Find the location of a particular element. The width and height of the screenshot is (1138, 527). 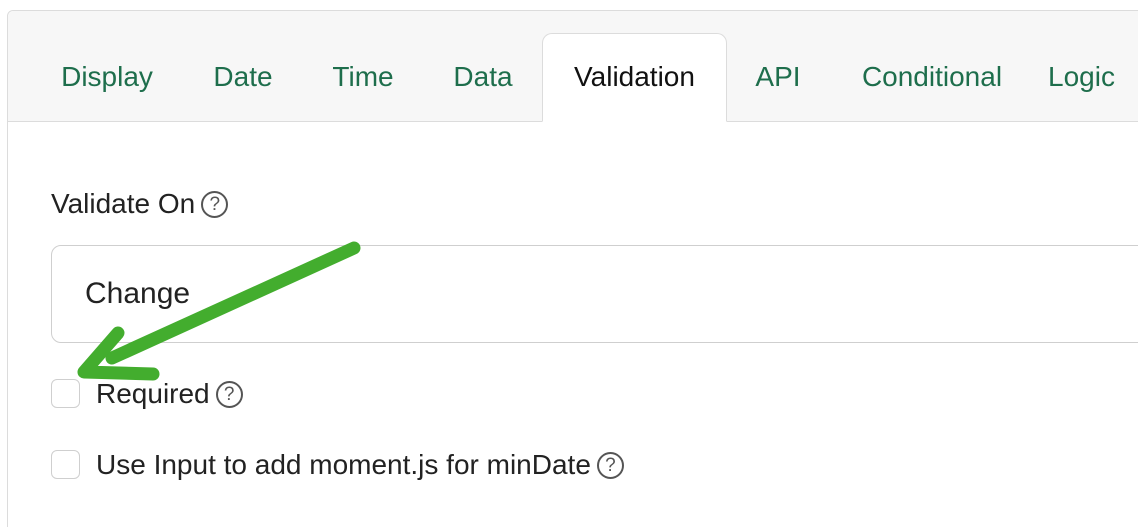

tab-logic: Logic is located at coordinates (1093, 77).